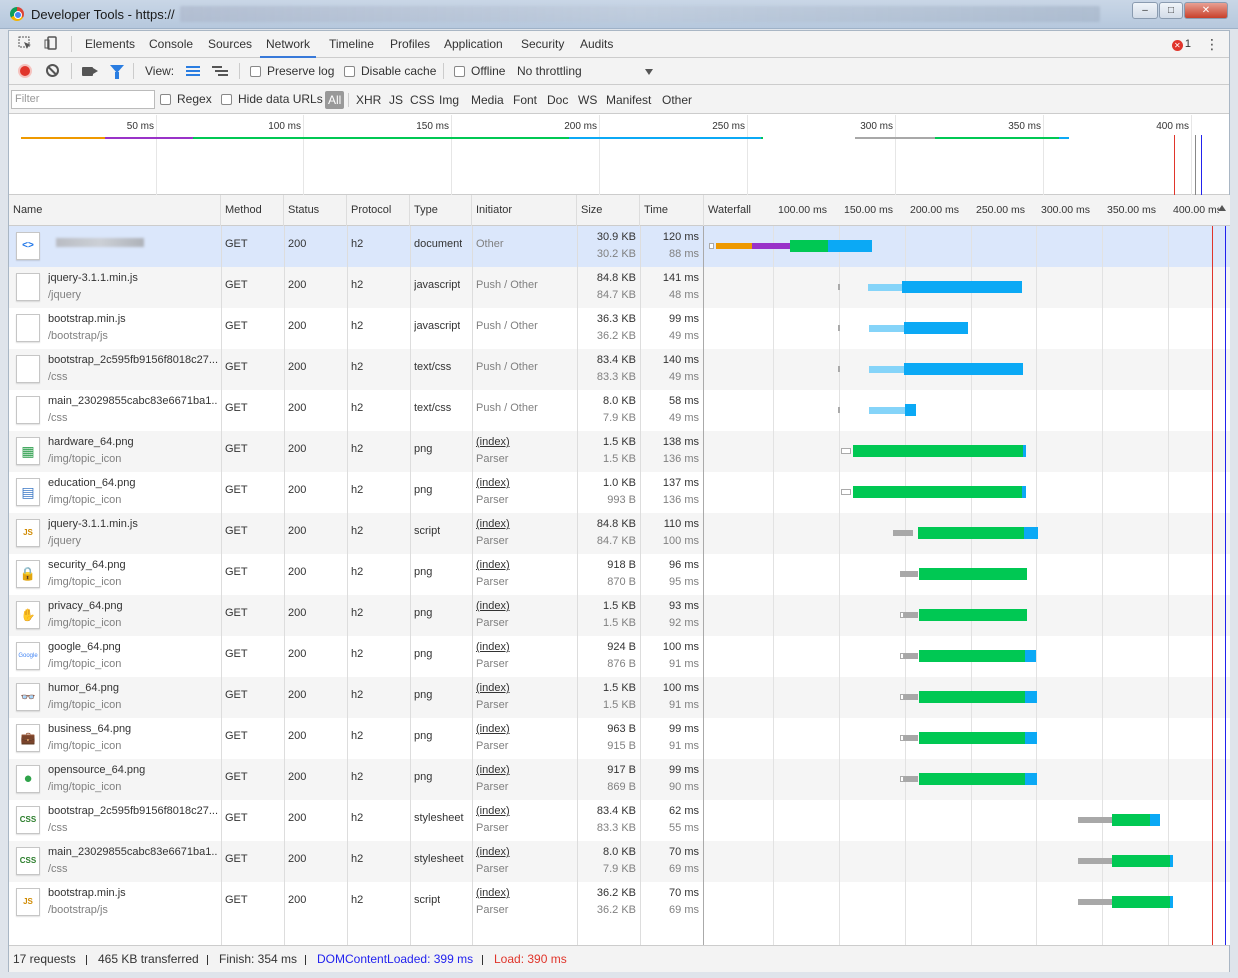  What do you see at coordinates (171, 44) in the screenshot?
I see `tab-console: Console` at bounding box center [171, 44].